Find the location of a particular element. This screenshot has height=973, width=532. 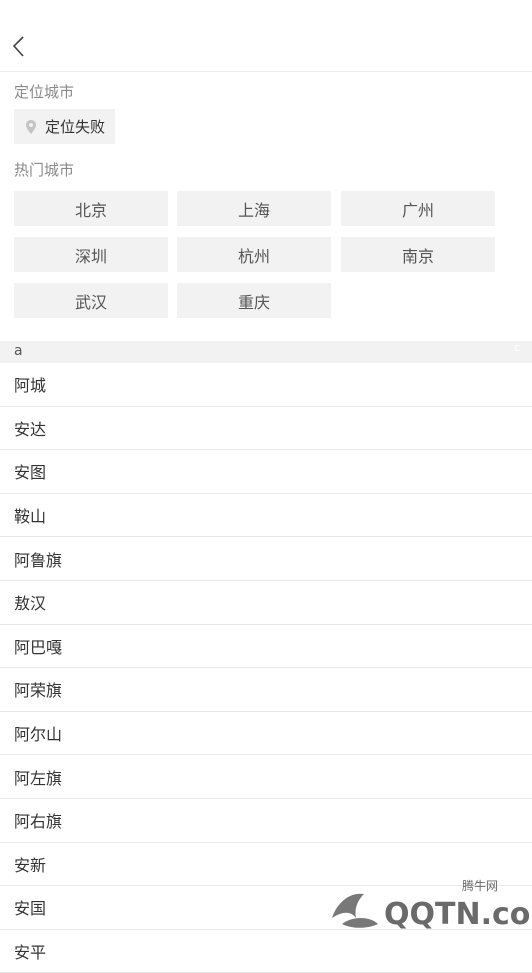

index-letter-header: a c is located at coordinates (266, 352).